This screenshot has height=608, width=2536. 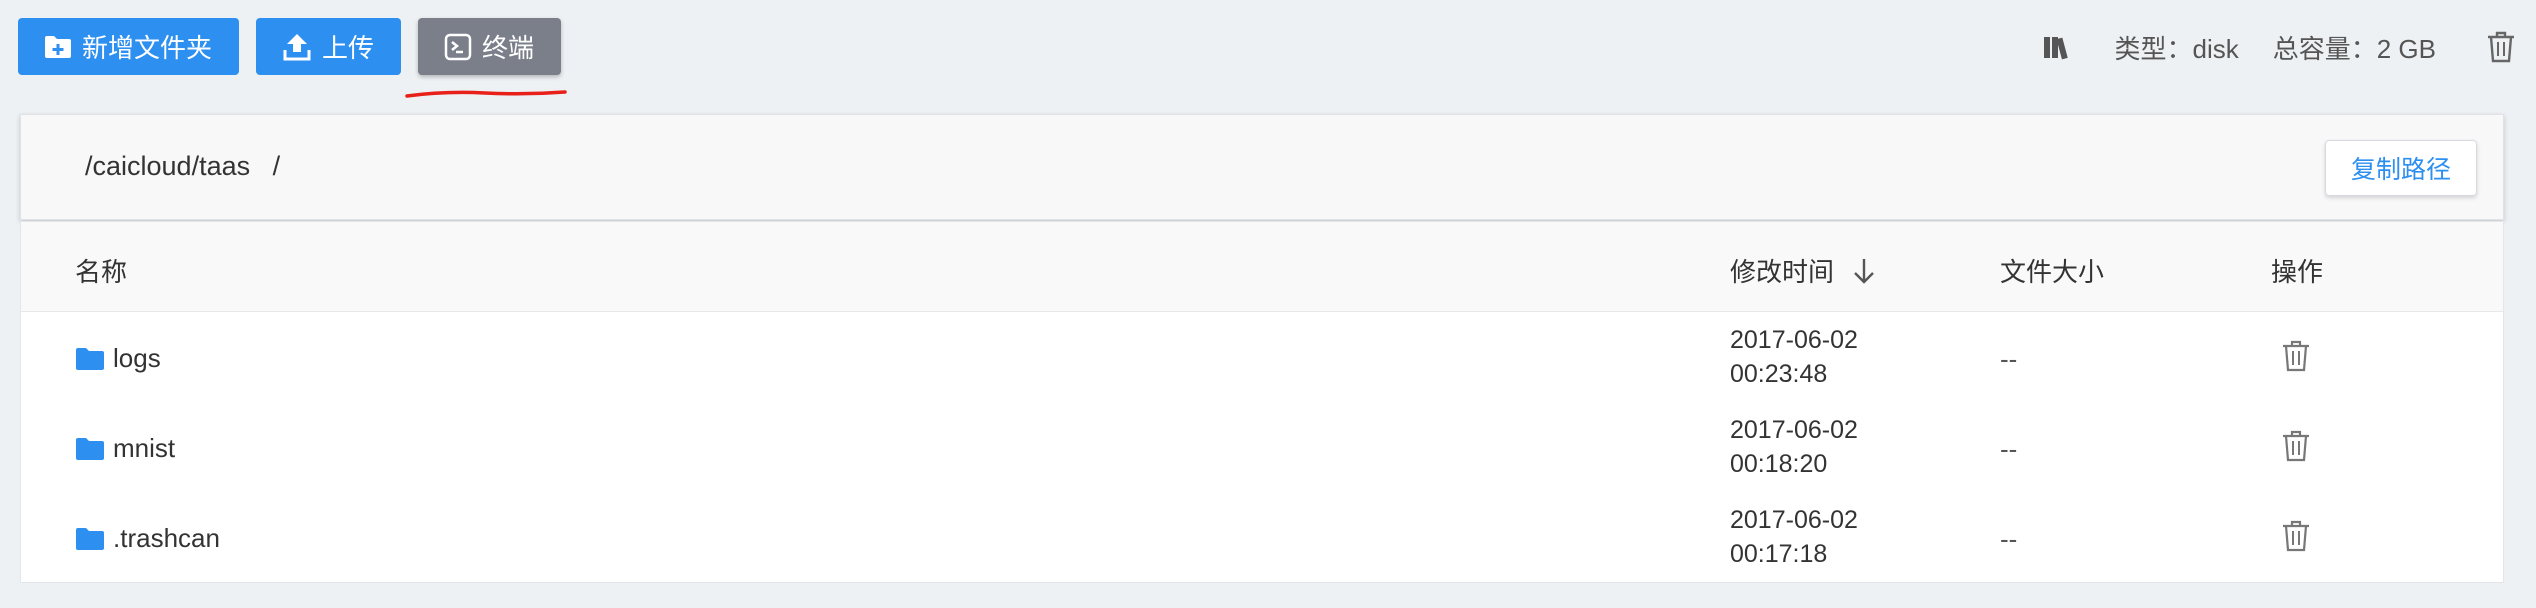 I want to click on current-path: /caicloud/taas /, so click(x=183, y=166).